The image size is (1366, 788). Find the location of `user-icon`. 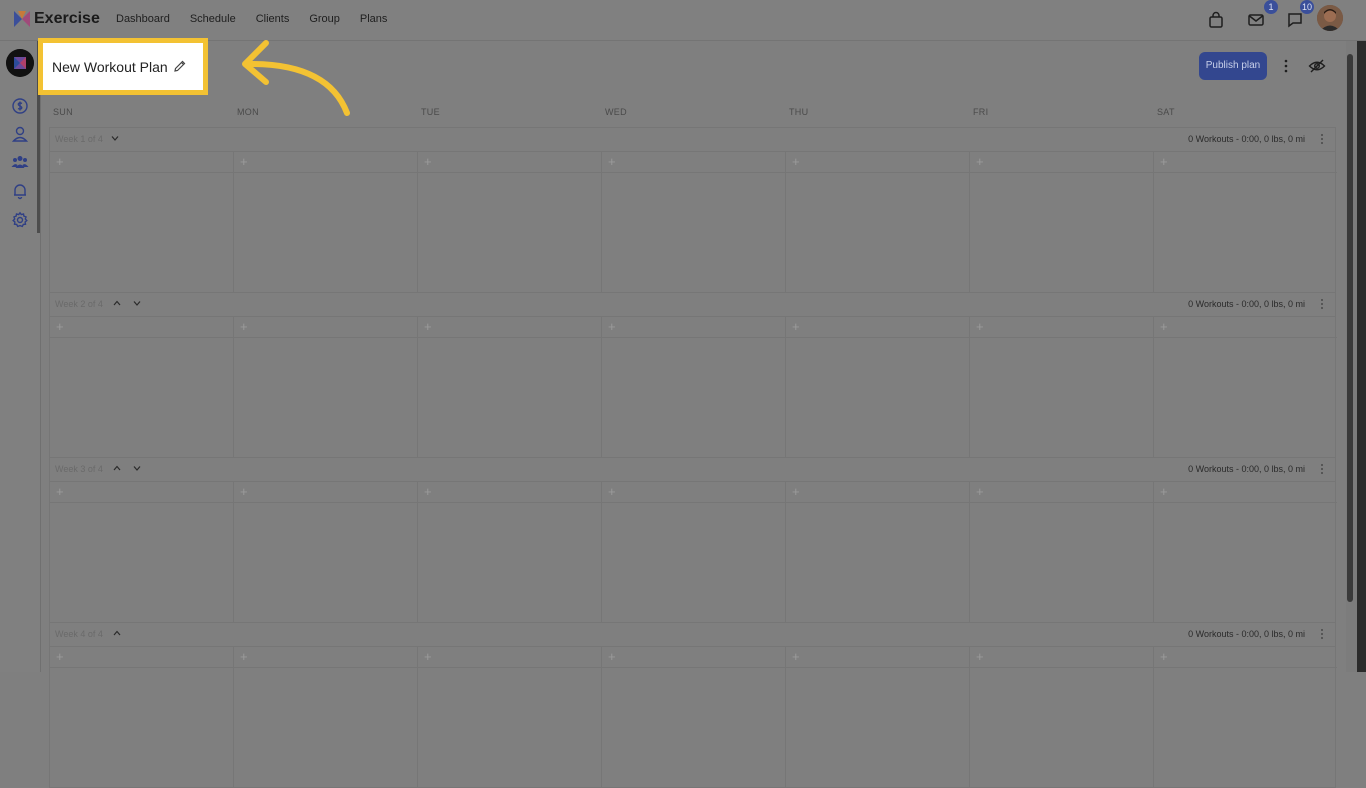

user-icon is located at coordinates (20, 134).